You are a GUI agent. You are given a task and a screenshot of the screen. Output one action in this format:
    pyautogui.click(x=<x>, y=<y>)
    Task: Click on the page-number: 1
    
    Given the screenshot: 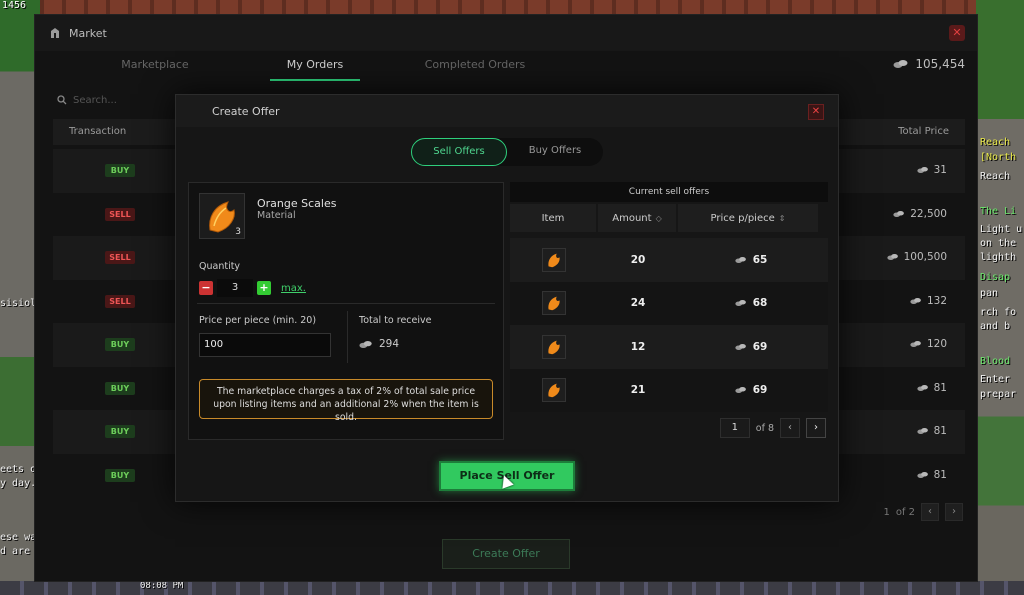 What is the action you would take?
    pyautogui.click(x=886, y=512)
    